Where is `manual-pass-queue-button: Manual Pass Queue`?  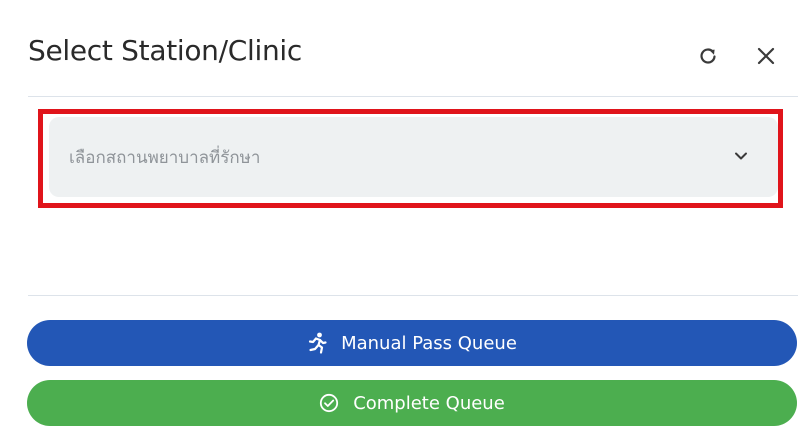 manual-pass-queue-button: Manual Pass Queue is located at coordinates (412, 343).